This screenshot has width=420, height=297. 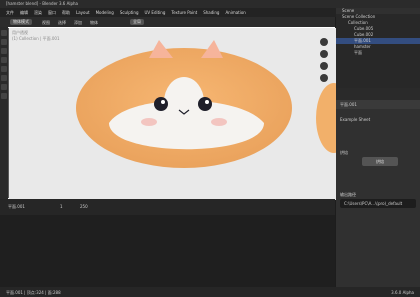 What do you see at coordinates (344, 152) in the screenshot?
I see `bake-label: 烘焙` at bounding box center [344, 152].